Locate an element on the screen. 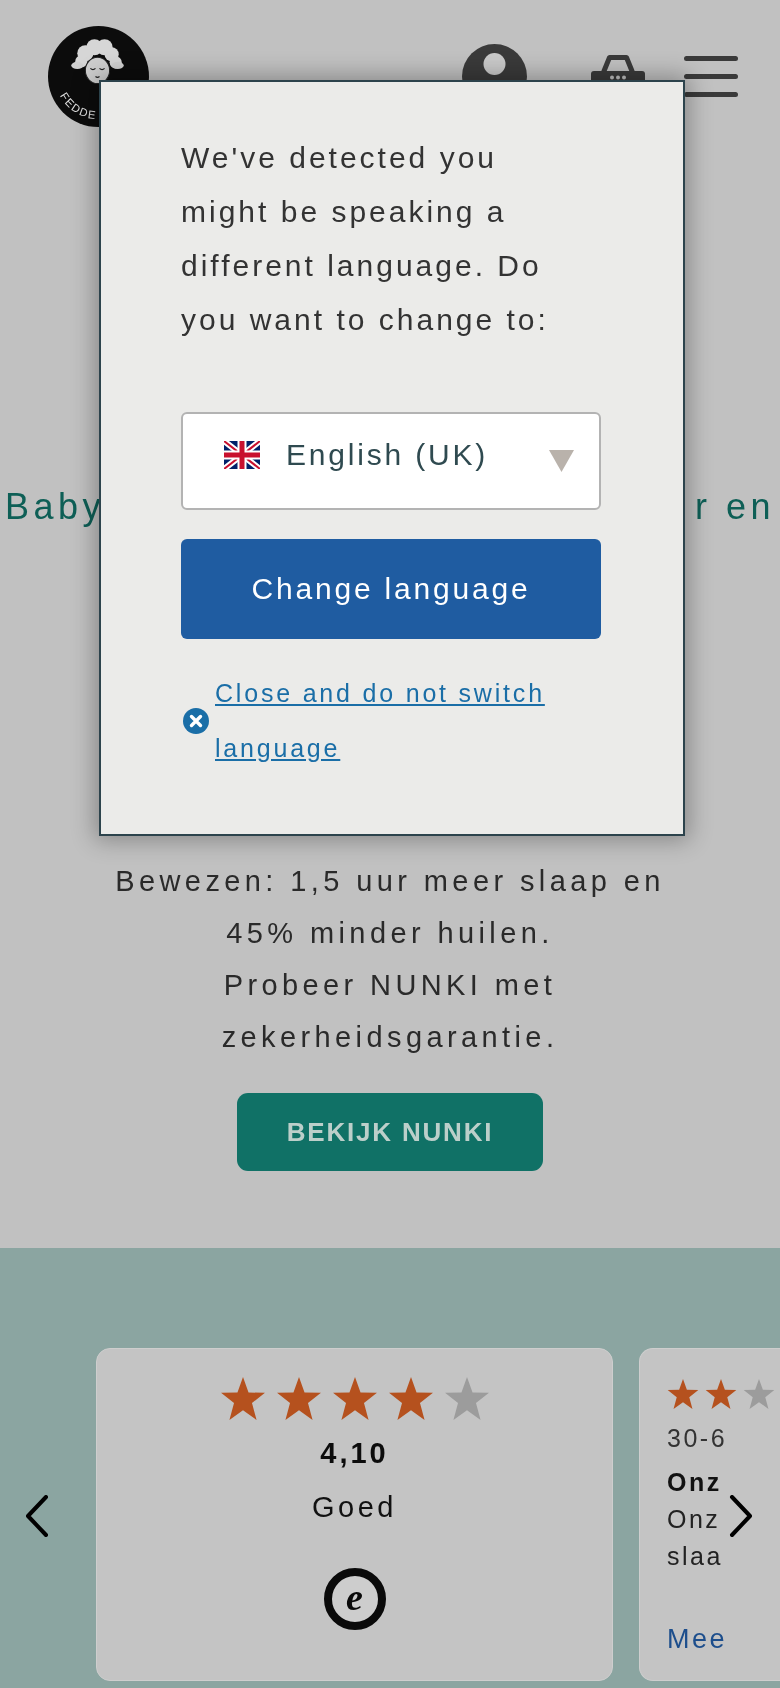  review-text: Onz slaa is located at coordinates (695, 1538).